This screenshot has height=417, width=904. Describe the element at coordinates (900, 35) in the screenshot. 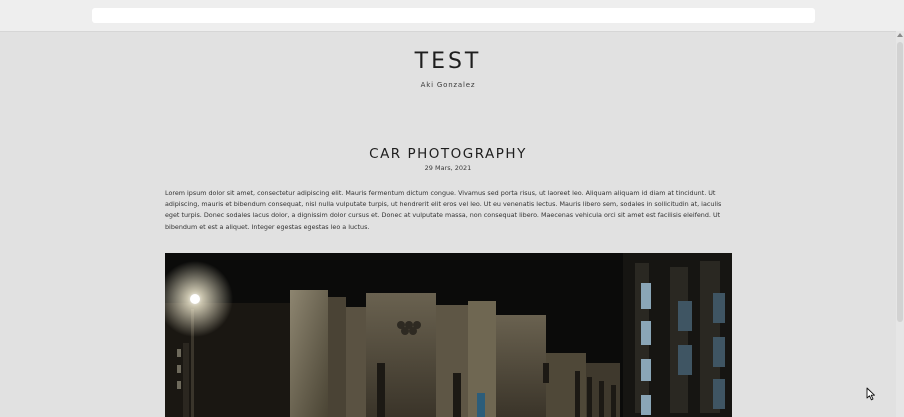

I see `scroll-up-arrow-icon` at that location.